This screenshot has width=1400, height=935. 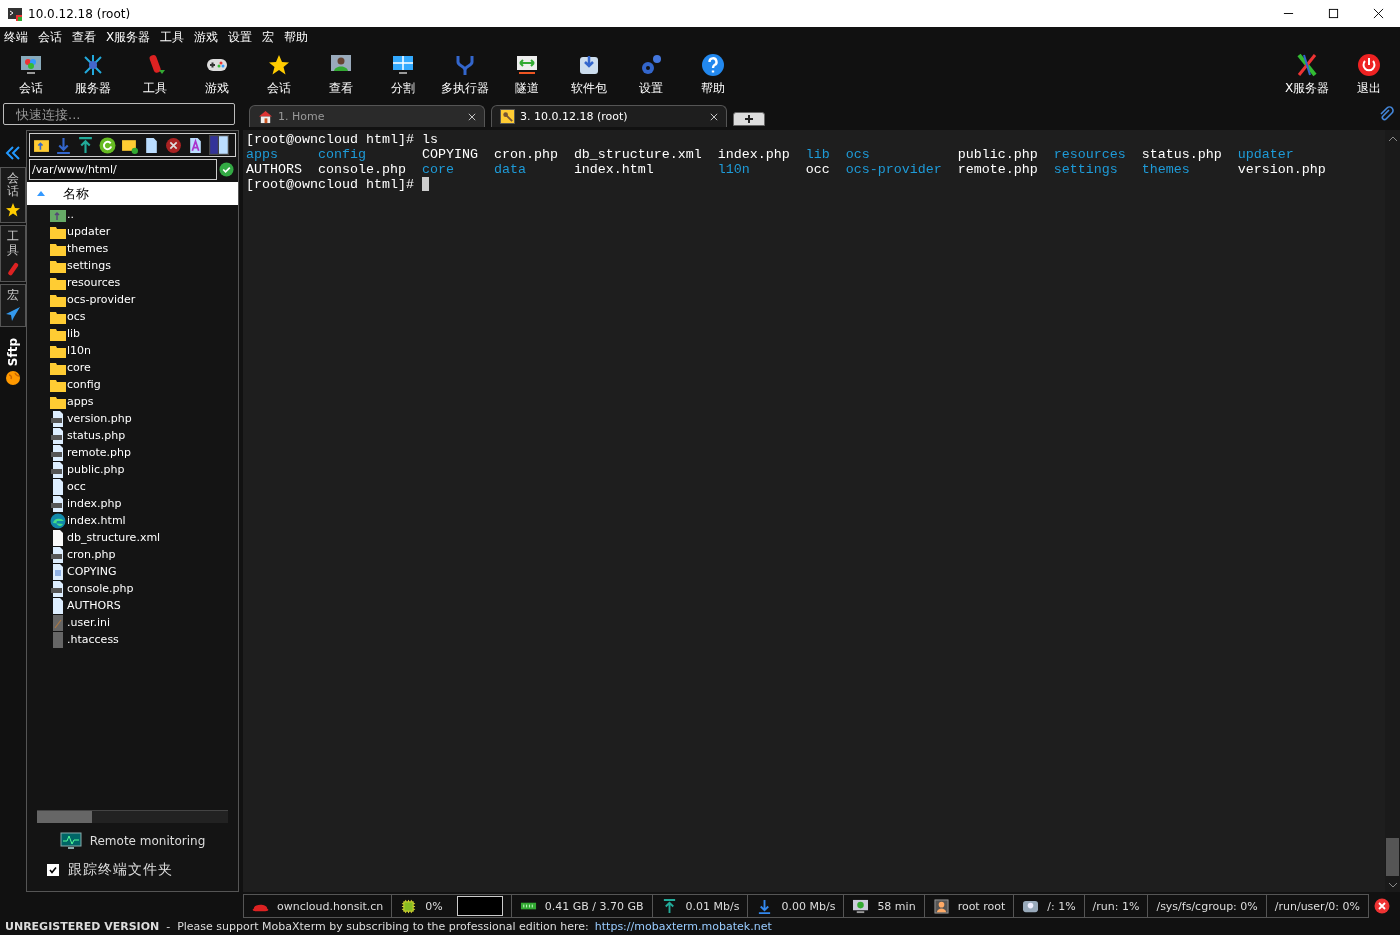 What do you see at coordinates (151, 145) in the screenshot?
I see `new-file-icon` at bounding box center [151, 145].